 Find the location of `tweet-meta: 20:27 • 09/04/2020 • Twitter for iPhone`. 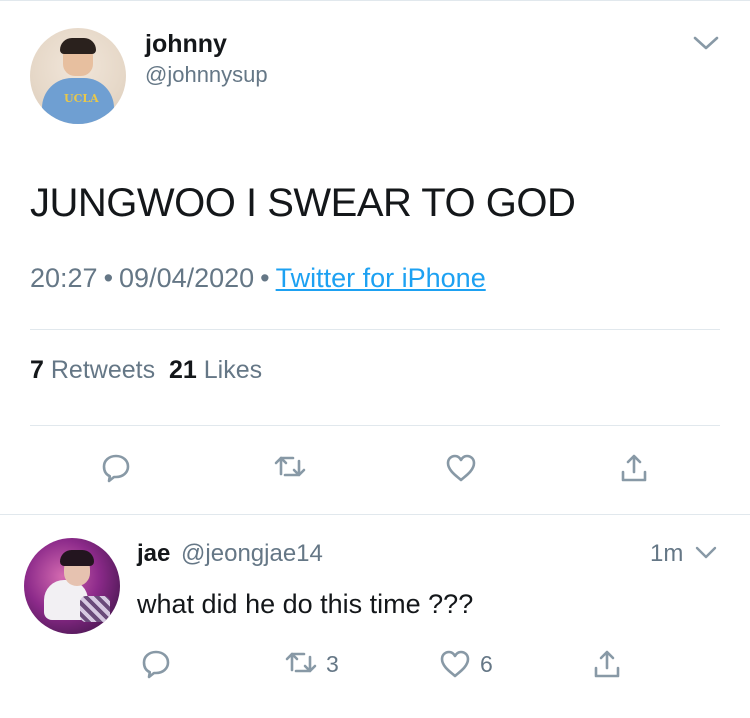

tweet-meta: 20:27 • 09/04/2020 • Twitter for iPhone is located at coordinates (258, 278).